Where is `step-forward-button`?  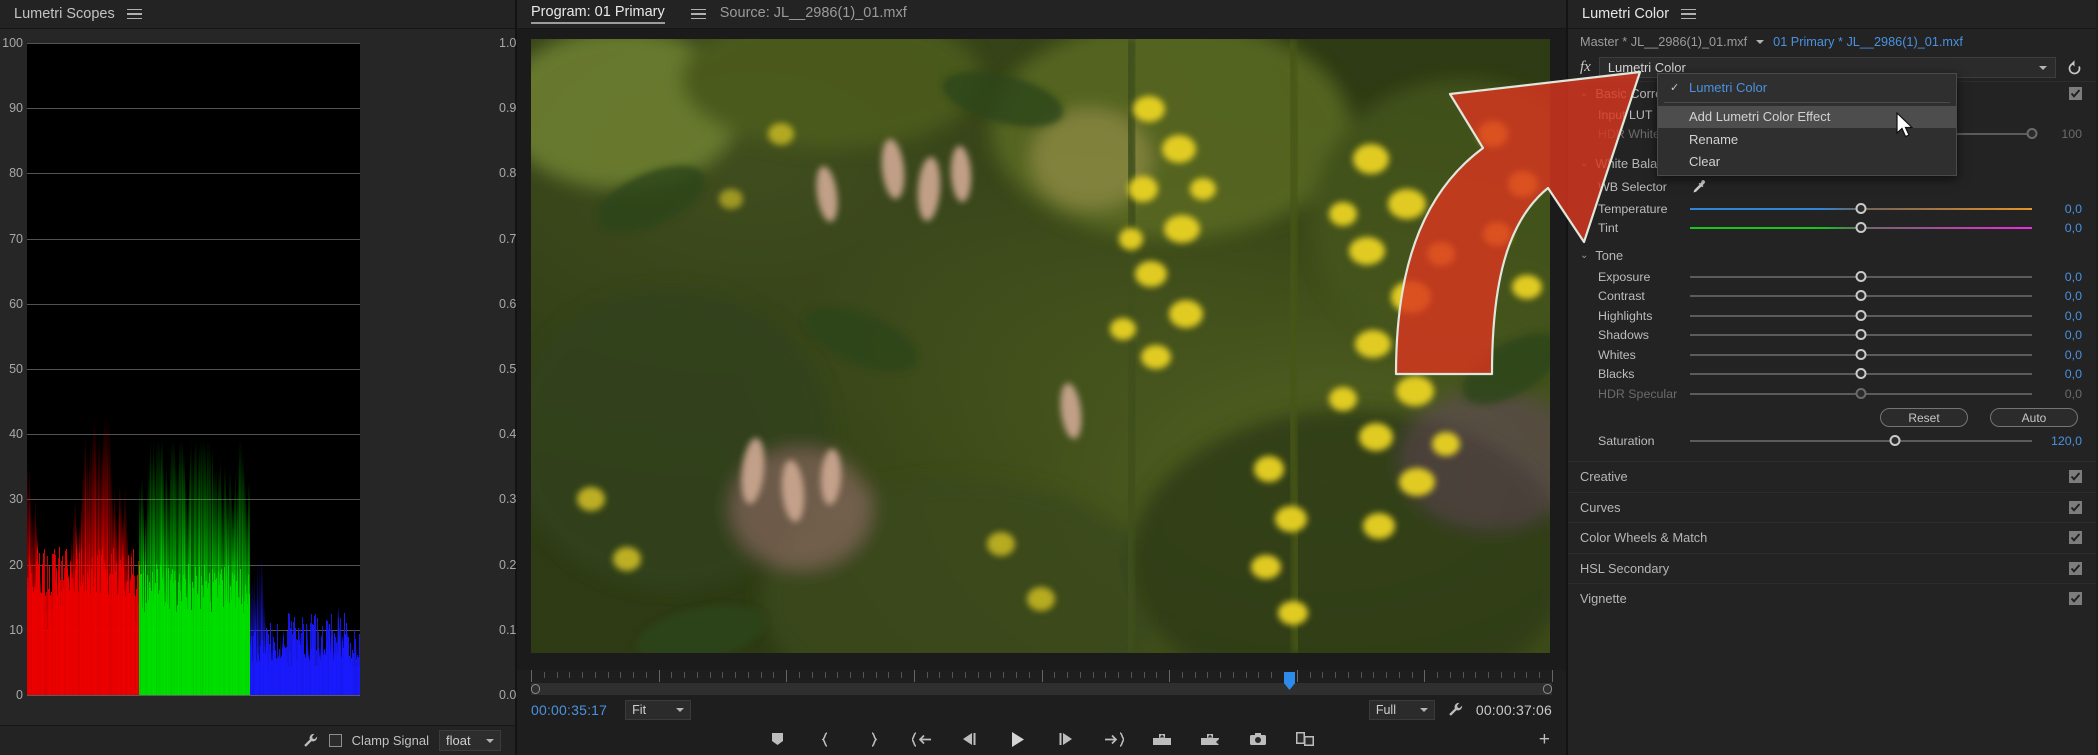 step-forward-button is located at coordinates (1066, 739).